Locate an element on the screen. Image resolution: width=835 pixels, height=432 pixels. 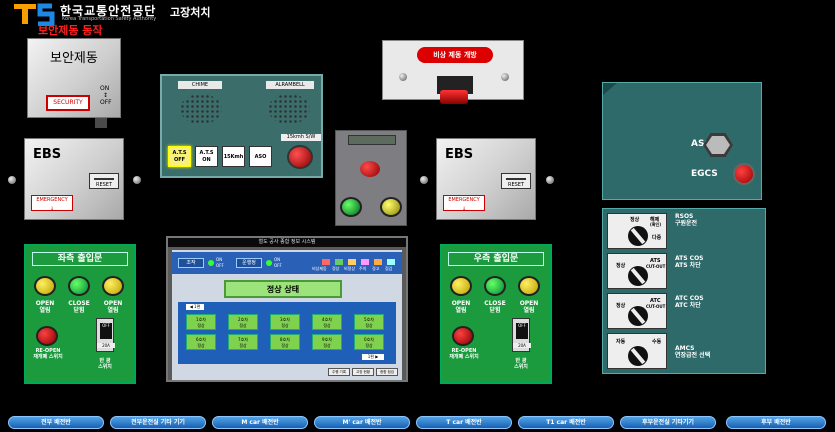
amcs-label: AMCS 연장급전 선택 is located at coordinates (693, 352).